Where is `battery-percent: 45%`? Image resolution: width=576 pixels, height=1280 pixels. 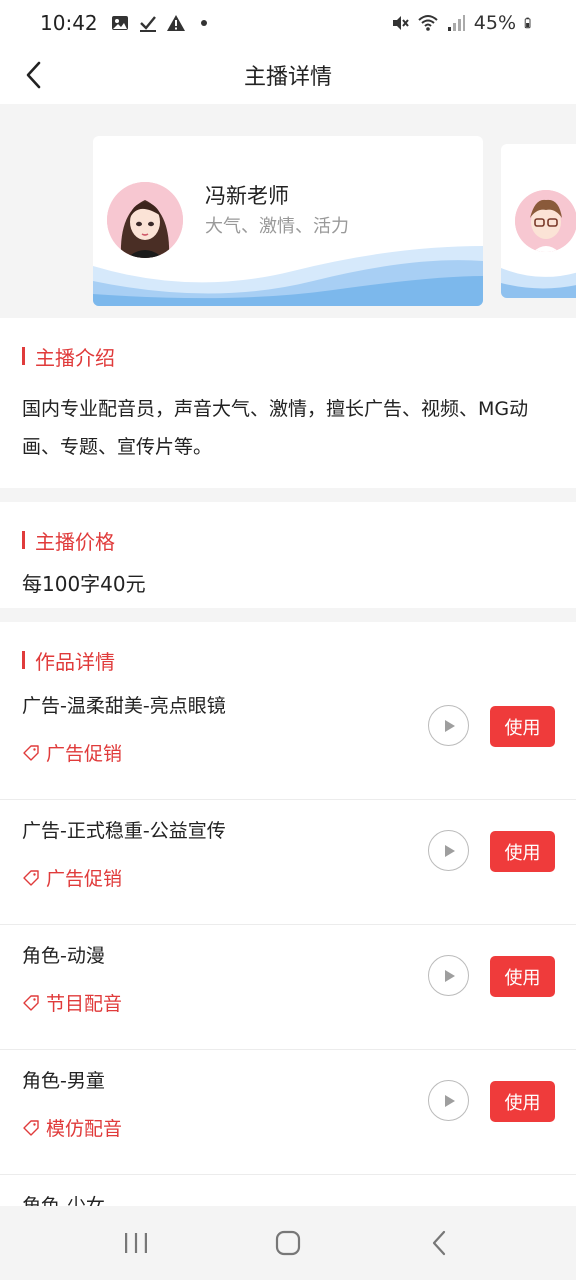 battery-percent: 45% is located at coordinates (494, 23).